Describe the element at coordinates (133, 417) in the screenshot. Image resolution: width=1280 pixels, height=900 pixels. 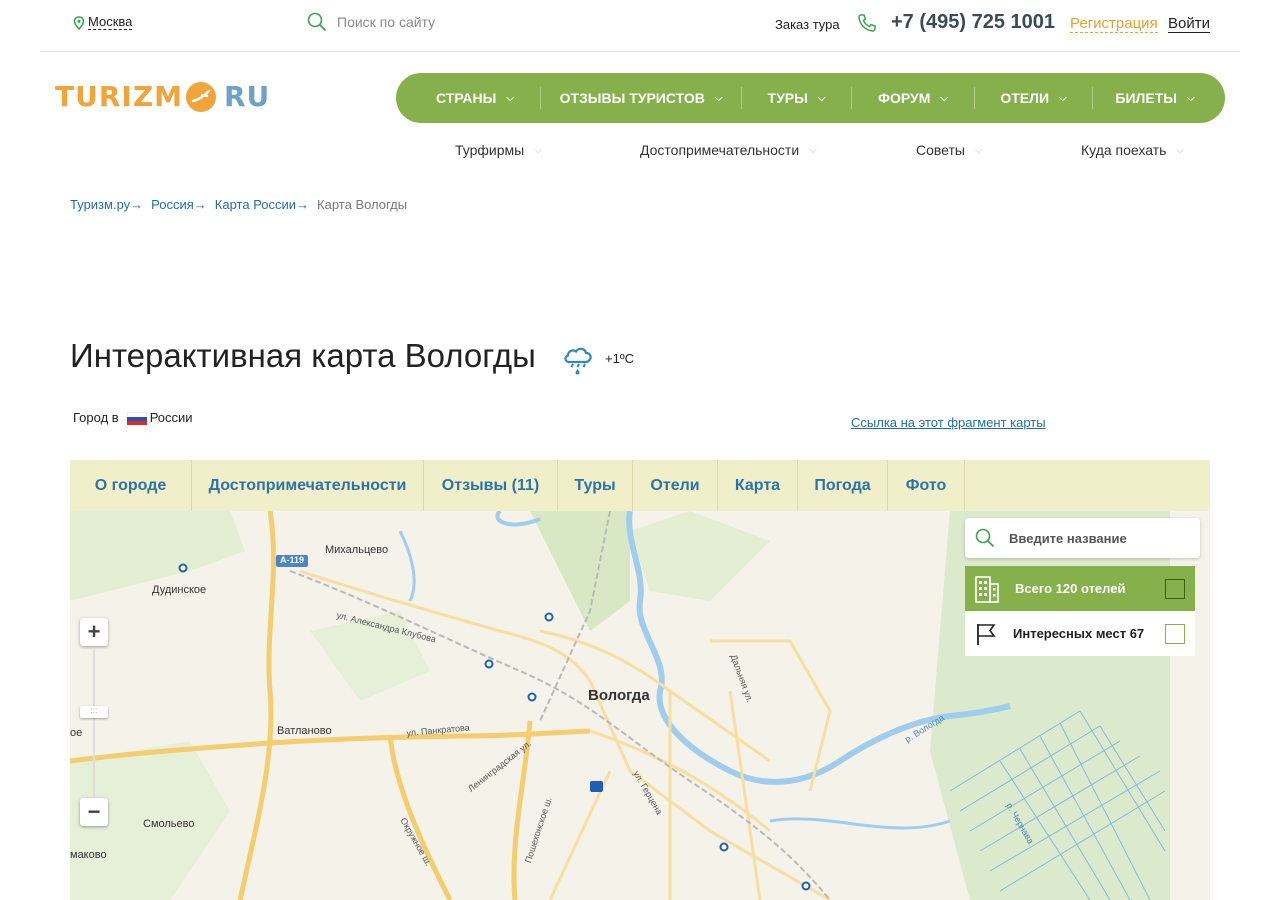
I see `country-info: Город в России` at that location.